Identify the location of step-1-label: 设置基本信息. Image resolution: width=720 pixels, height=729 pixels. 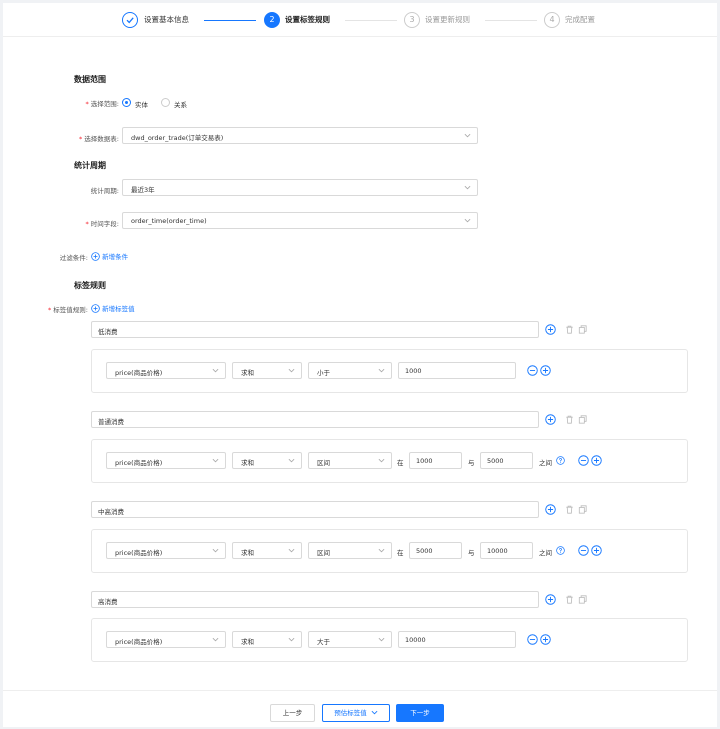
(166, 19).